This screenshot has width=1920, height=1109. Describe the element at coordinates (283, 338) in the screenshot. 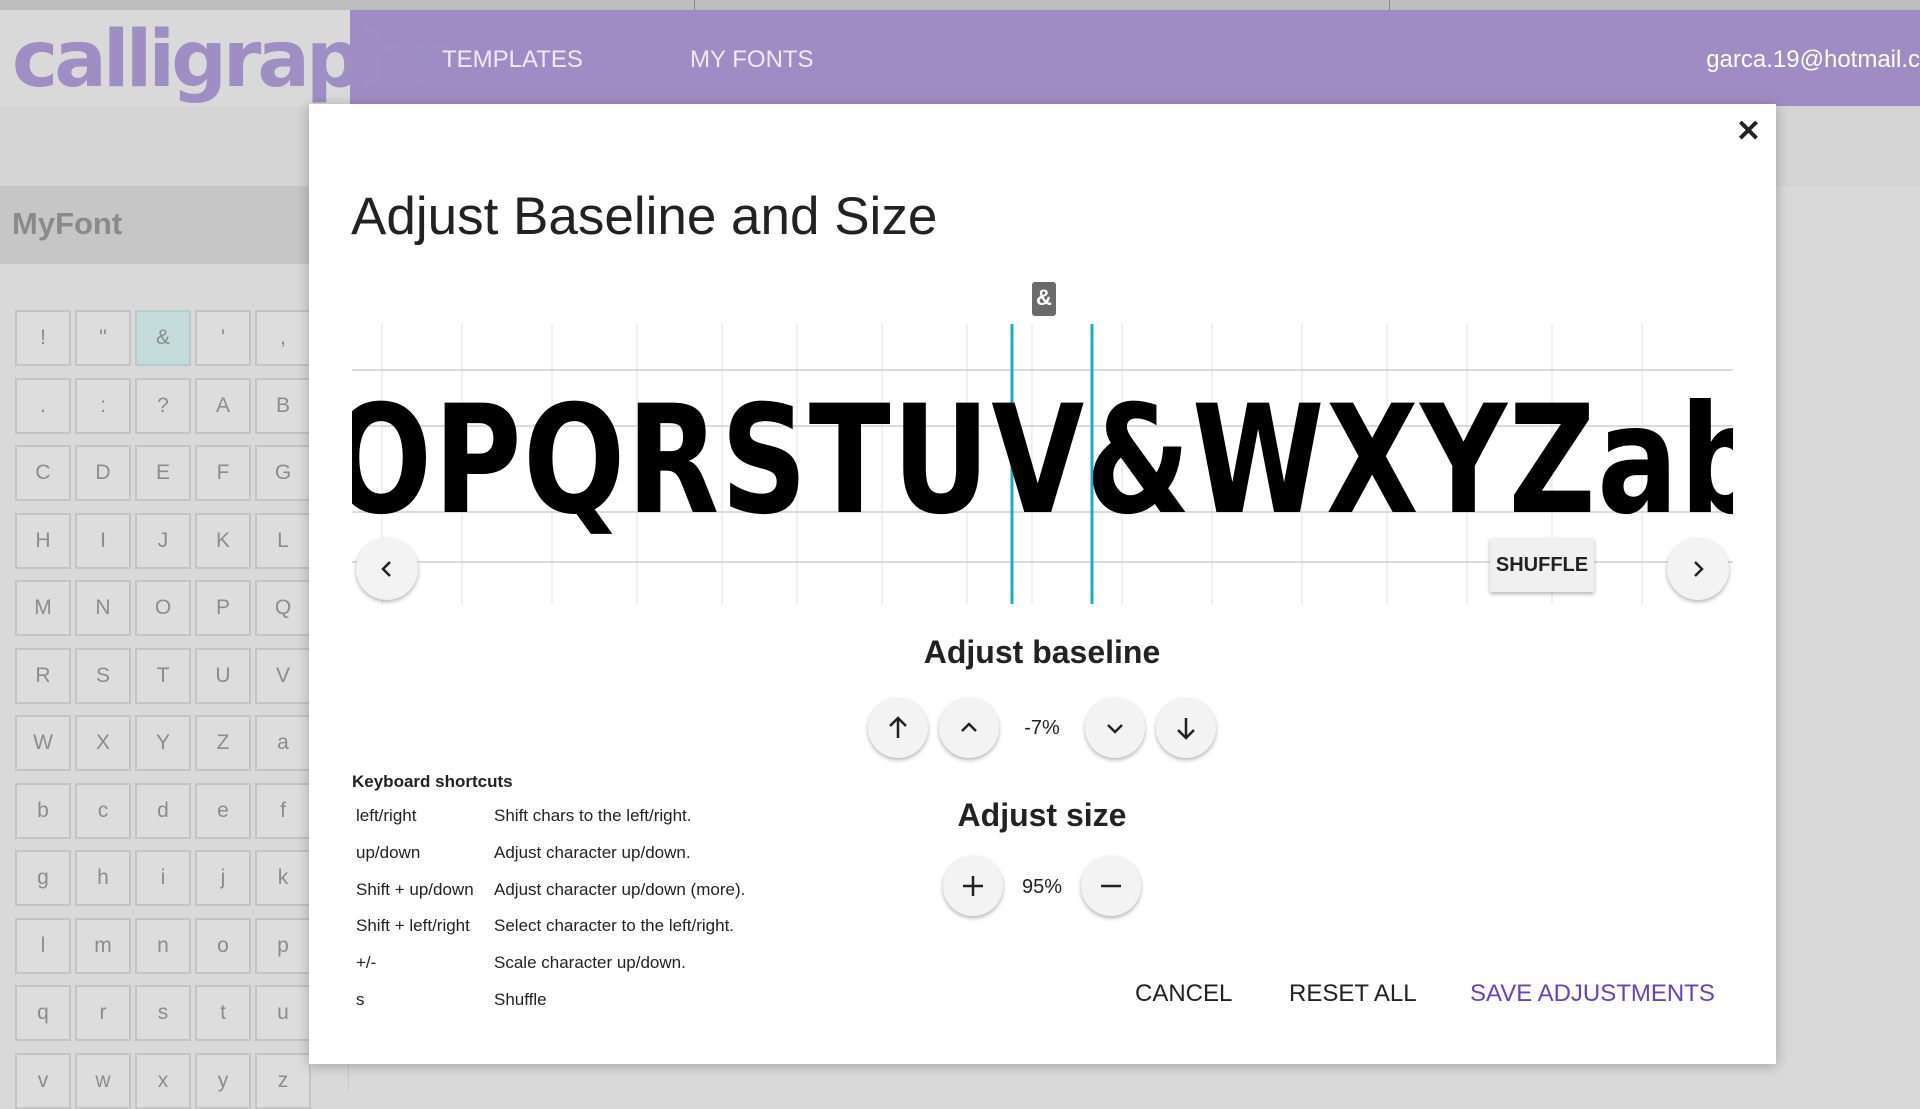

I see `char-cell: ,` at that location.